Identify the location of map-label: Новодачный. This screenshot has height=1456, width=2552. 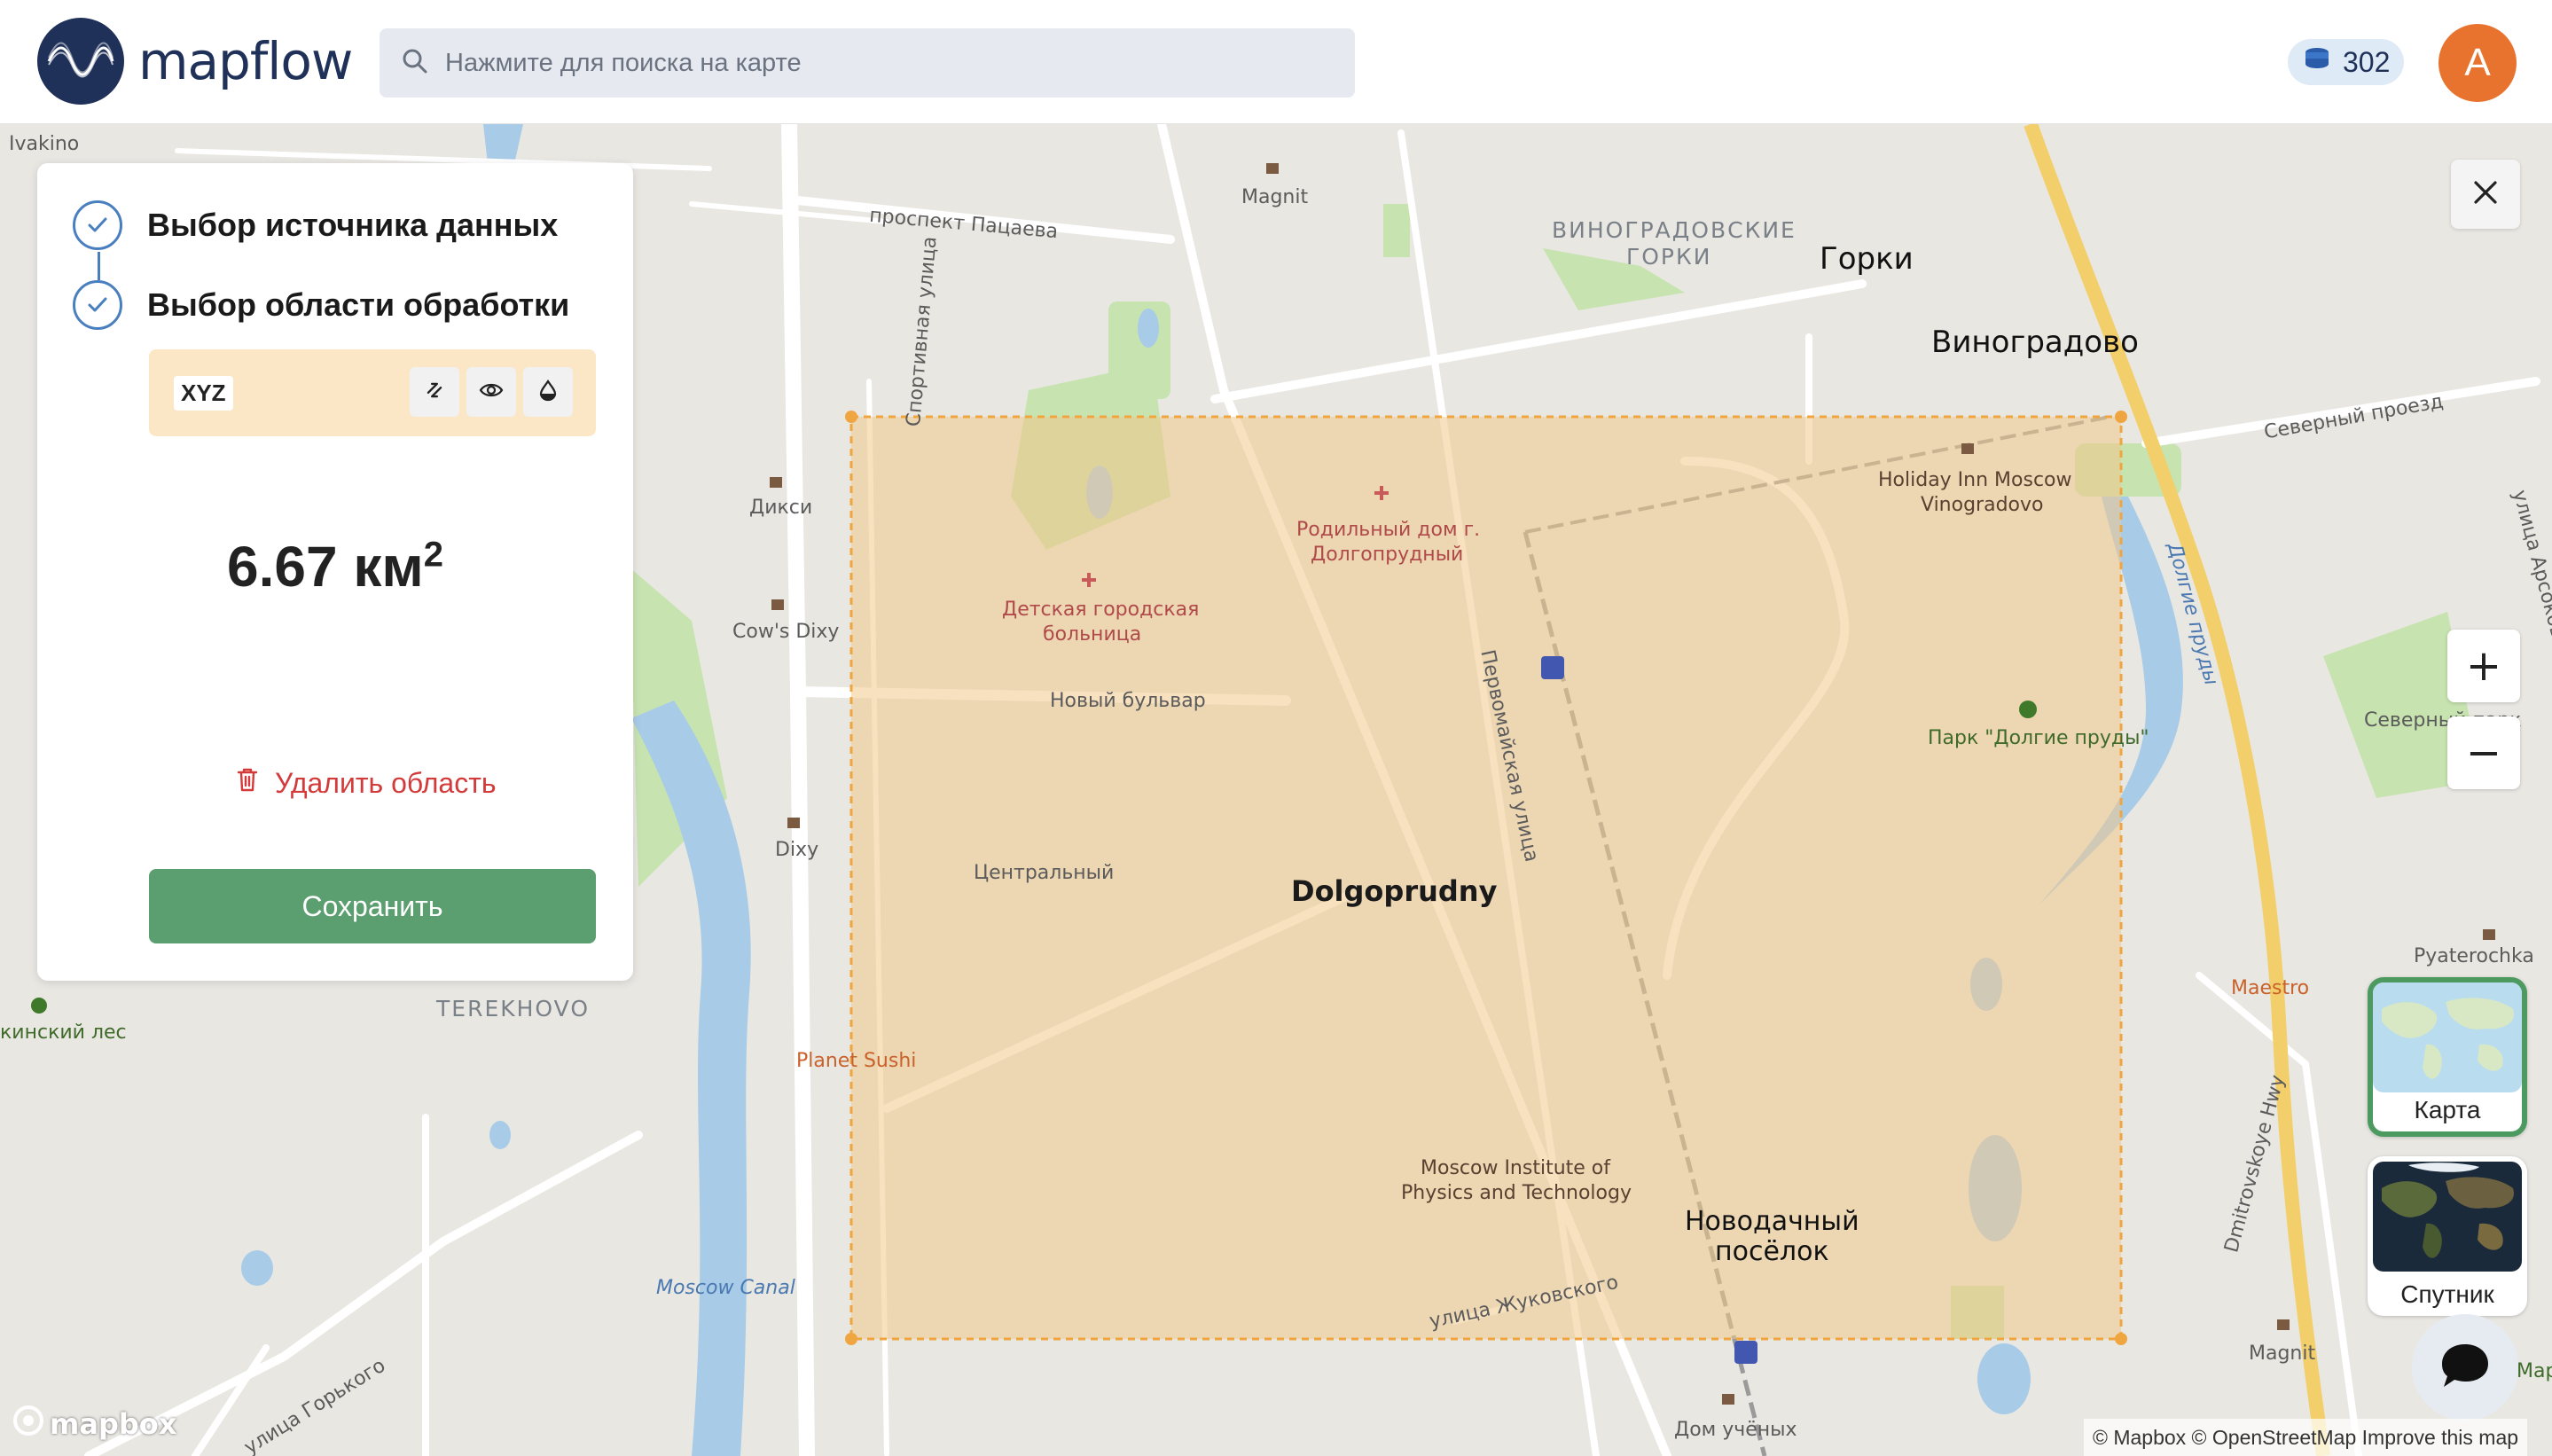
(1772, 1221).